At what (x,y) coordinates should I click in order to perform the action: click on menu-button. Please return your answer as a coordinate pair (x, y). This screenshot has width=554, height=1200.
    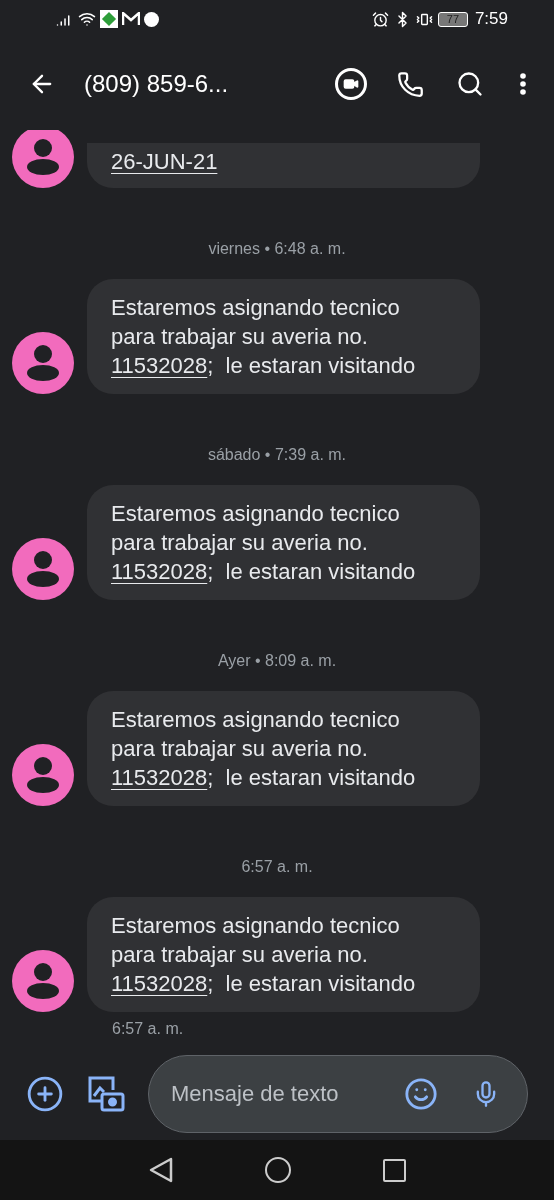
    Looking at the image, I should click on (523, 84).